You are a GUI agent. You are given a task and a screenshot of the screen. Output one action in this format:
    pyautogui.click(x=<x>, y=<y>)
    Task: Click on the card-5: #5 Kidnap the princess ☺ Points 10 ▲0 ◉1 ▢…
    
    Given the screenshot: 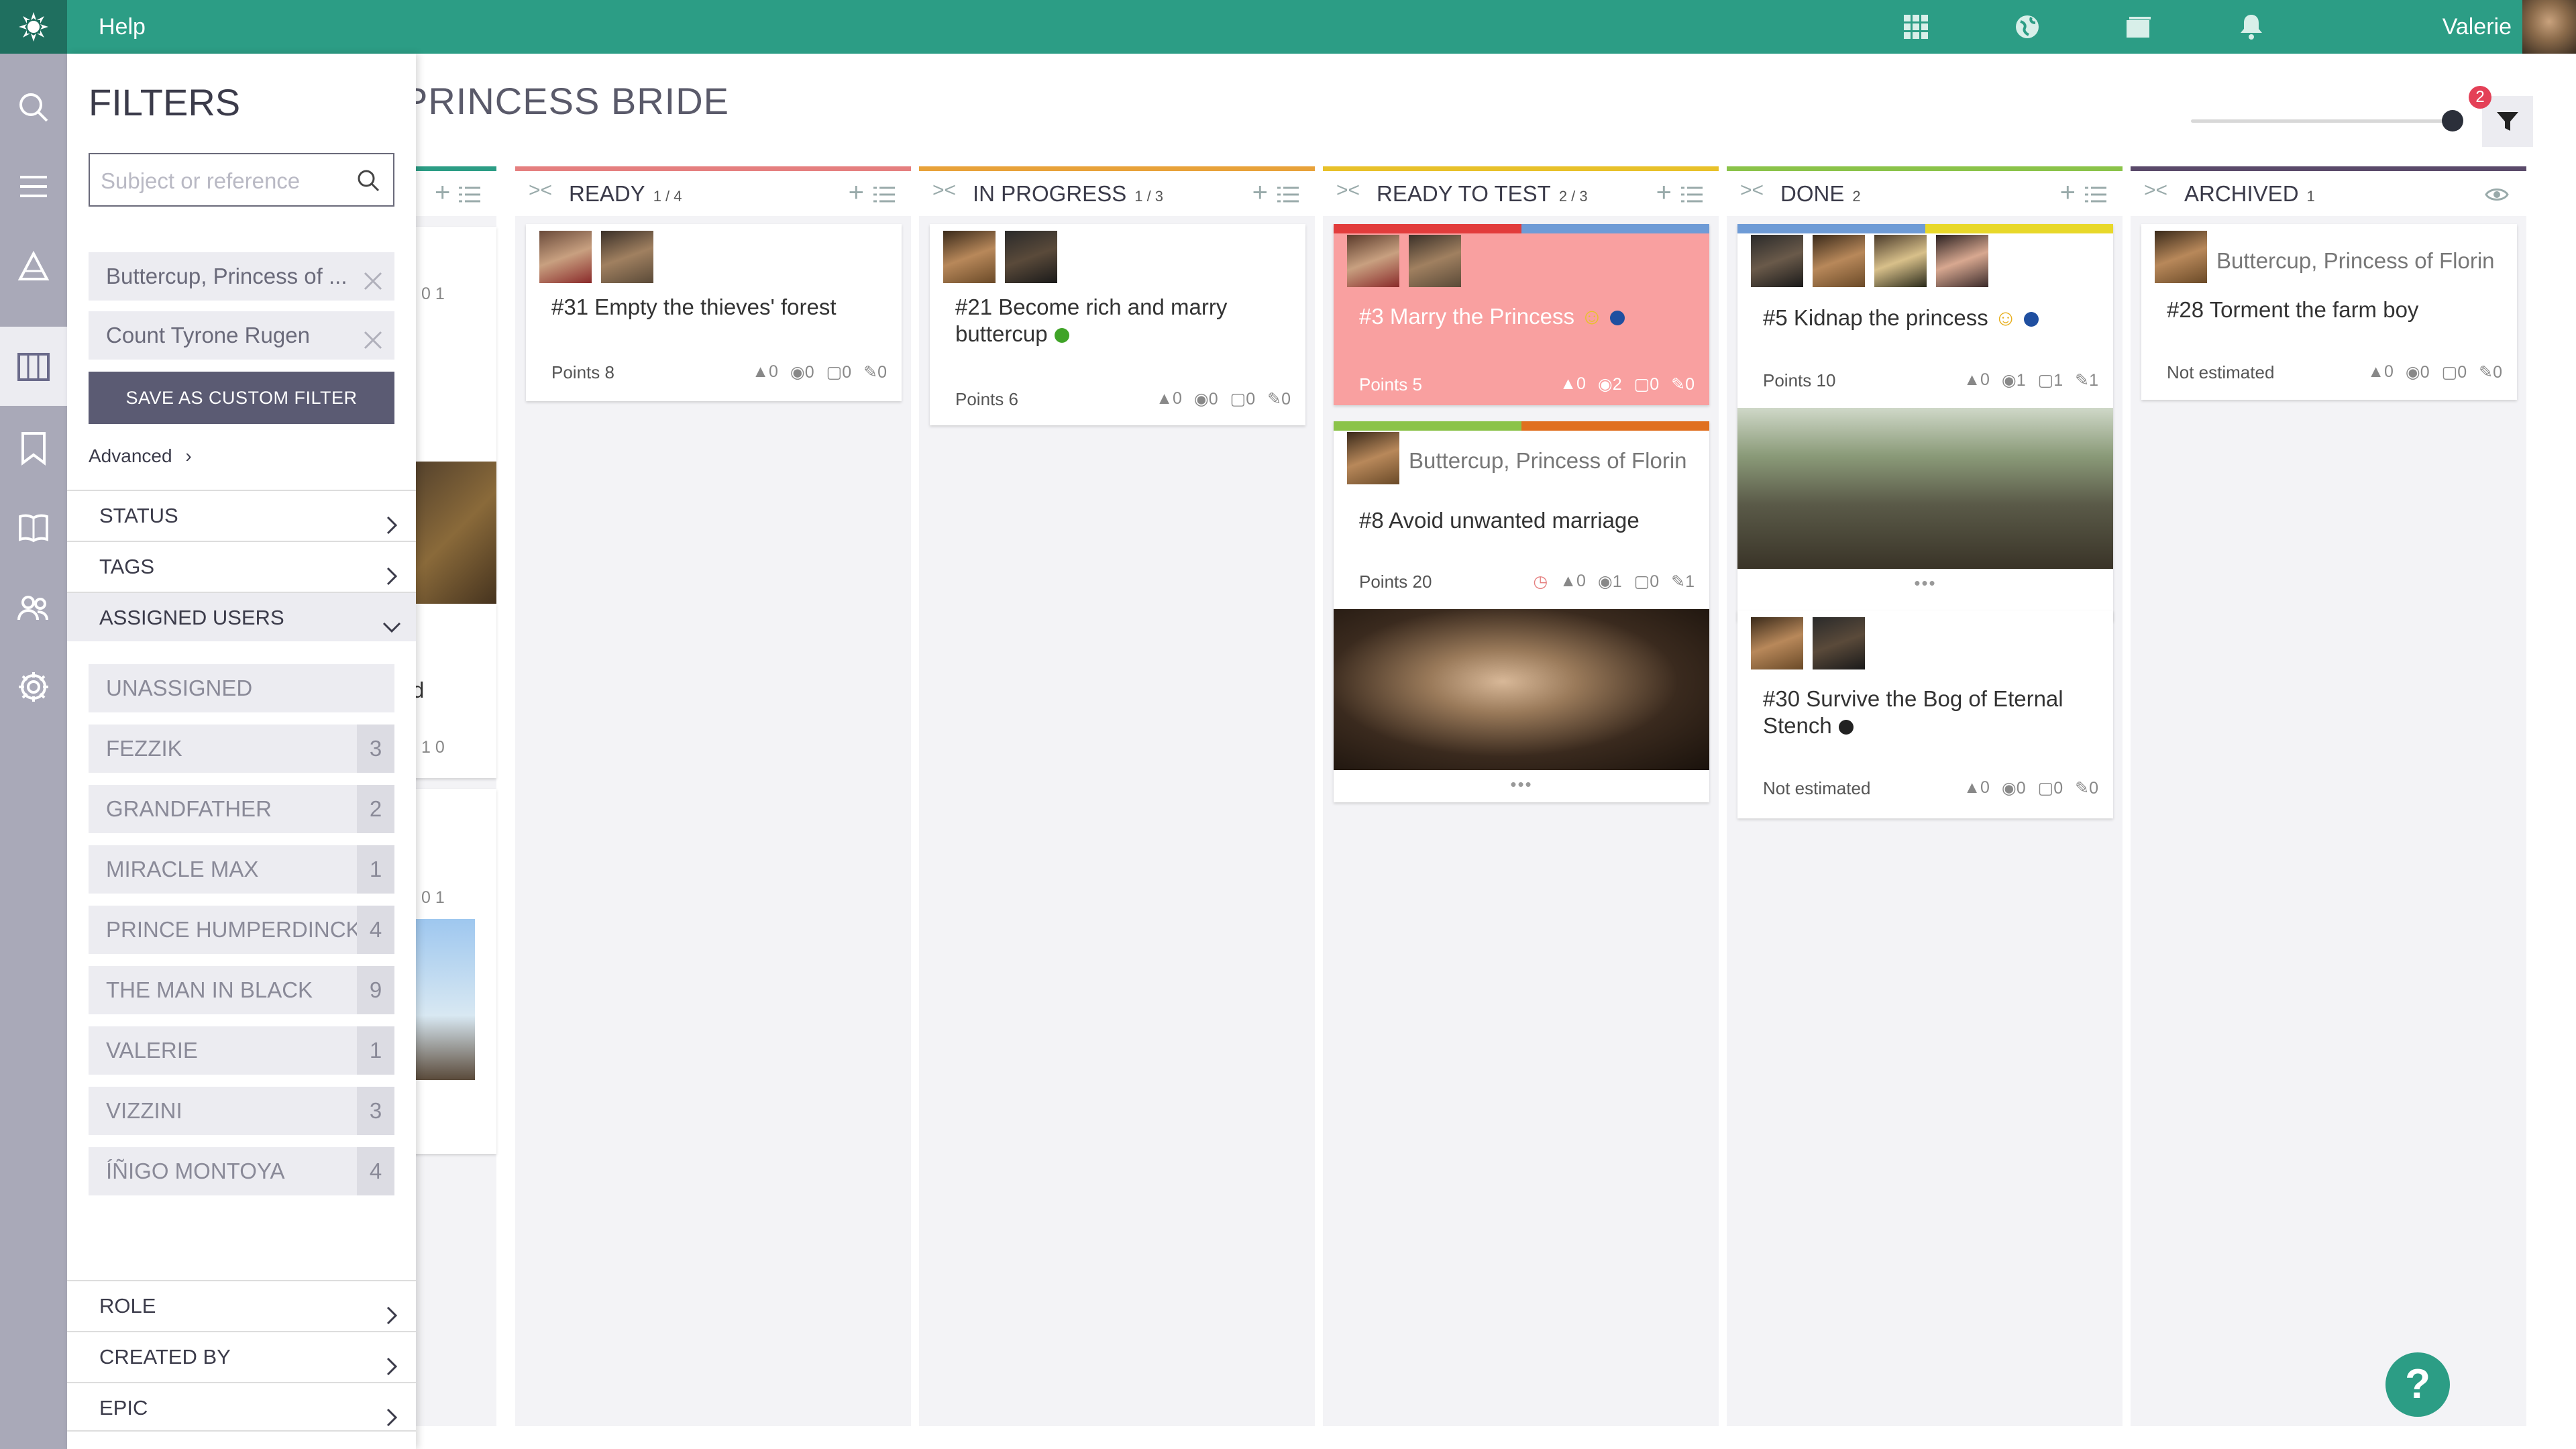 What is the action you would take?
    pyautogui.click(x=1925, y=422)
    